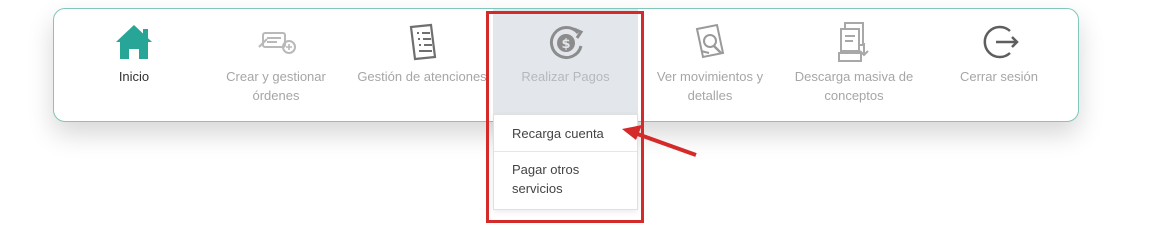 This screenshot has width=1150, height=242. I want to click on payment-dollar-icon: $, so click(566, 42).